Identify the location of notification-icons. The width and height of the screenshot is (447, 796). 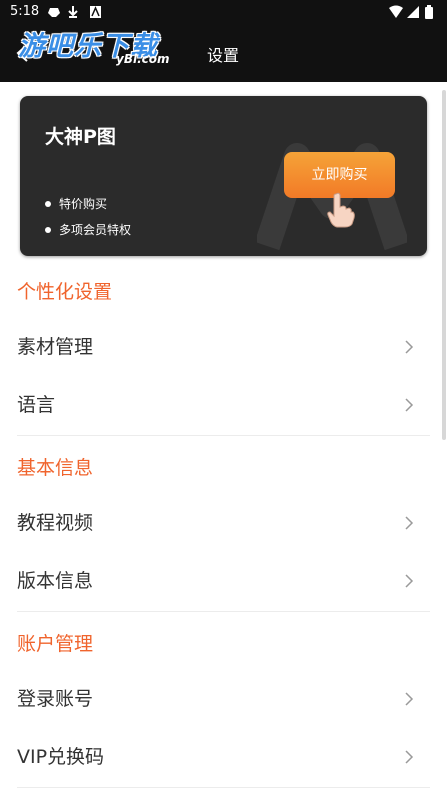
(74, 12).